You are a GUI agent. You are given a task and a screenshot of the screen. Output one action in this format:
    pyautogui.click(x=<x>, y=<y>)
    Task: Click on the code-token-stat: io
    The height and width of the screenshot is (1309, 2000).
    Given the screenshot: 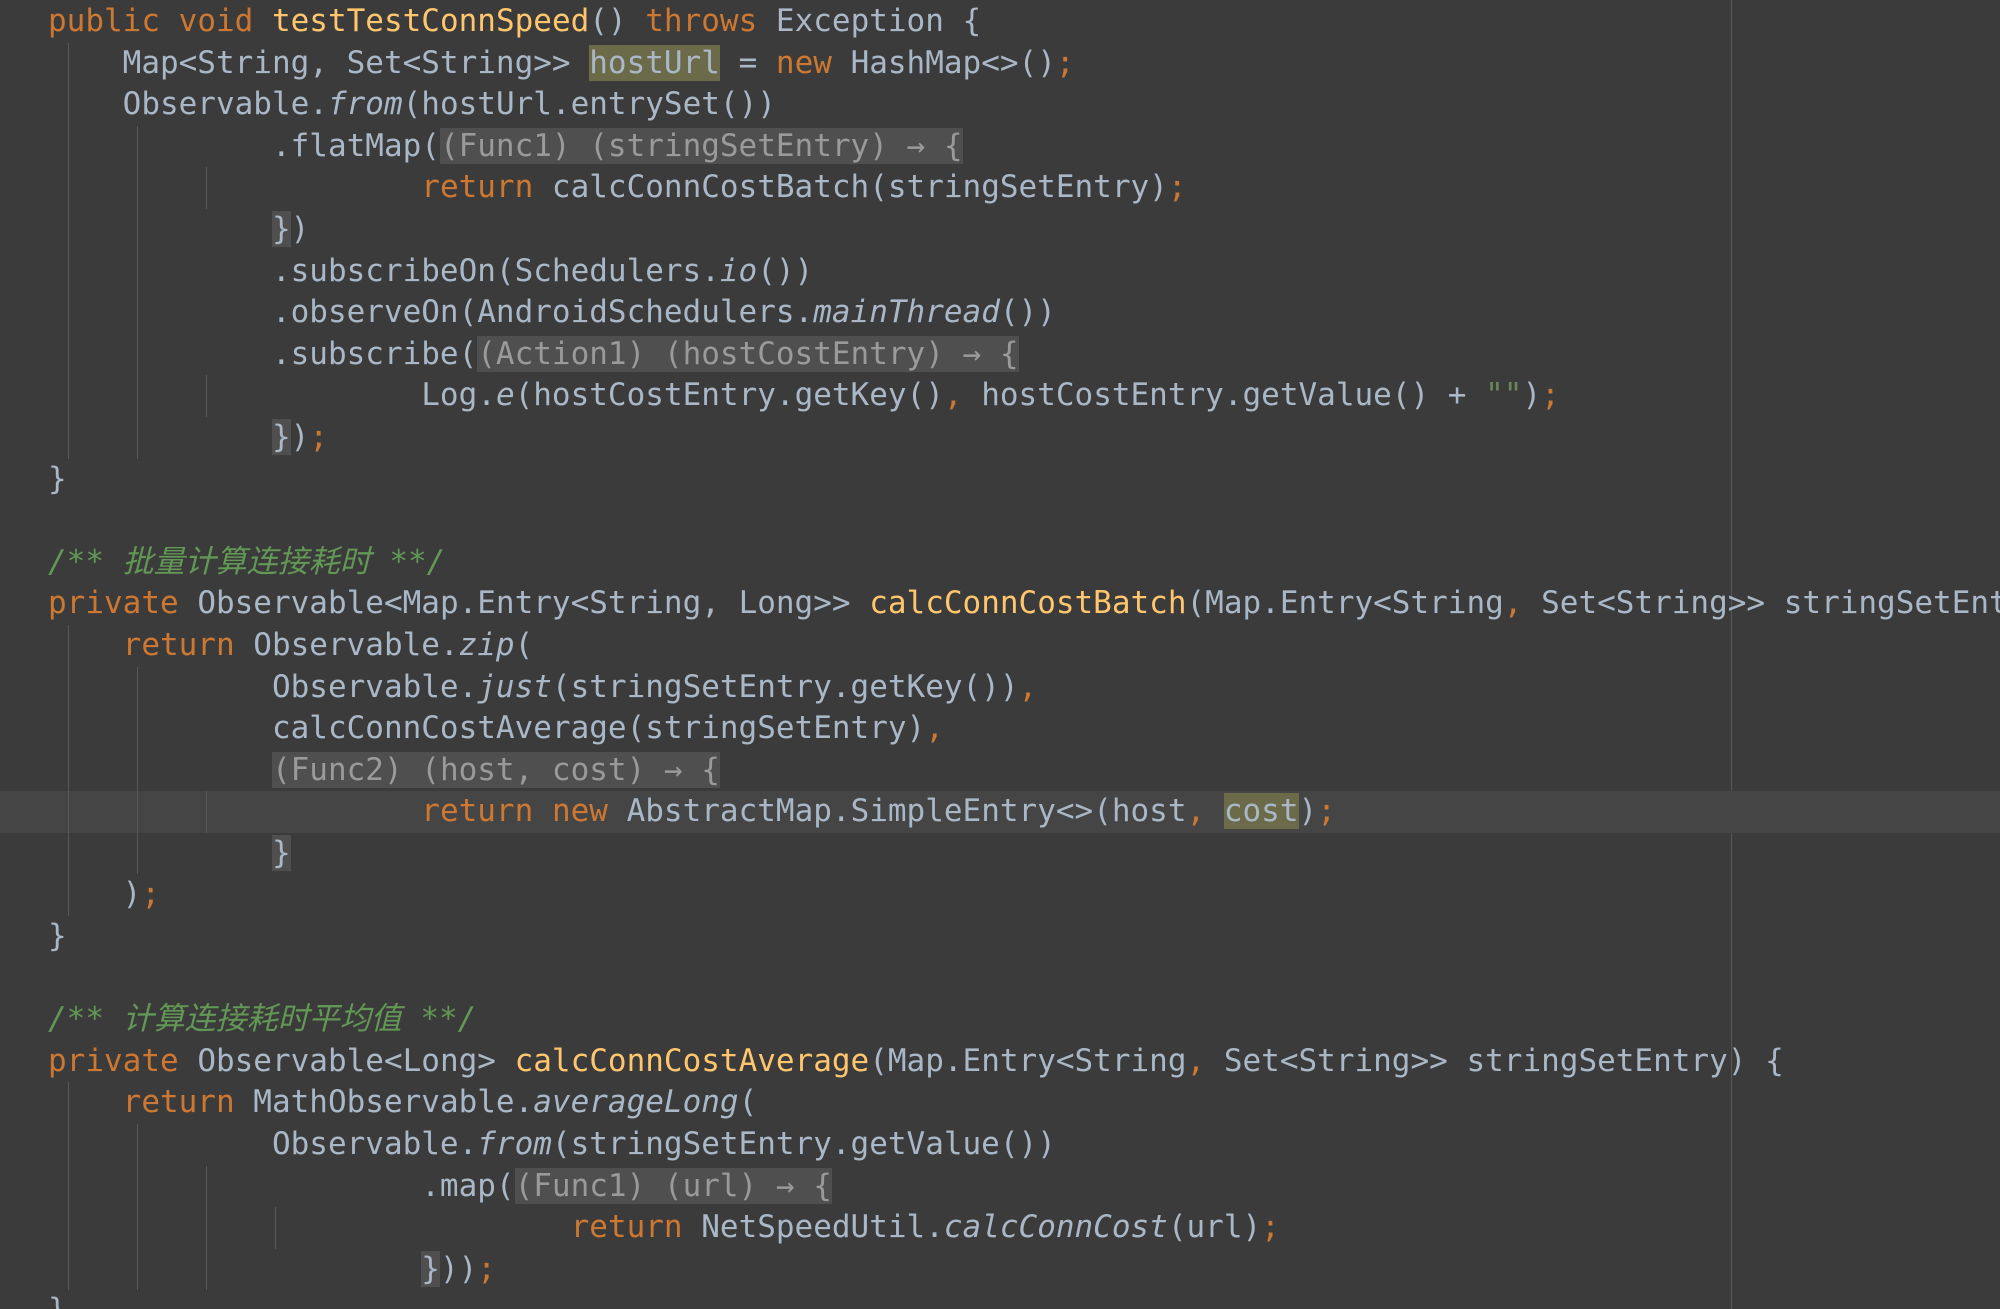 What is the action you would take?
    pyautogui.click(x=738, y=270)
    